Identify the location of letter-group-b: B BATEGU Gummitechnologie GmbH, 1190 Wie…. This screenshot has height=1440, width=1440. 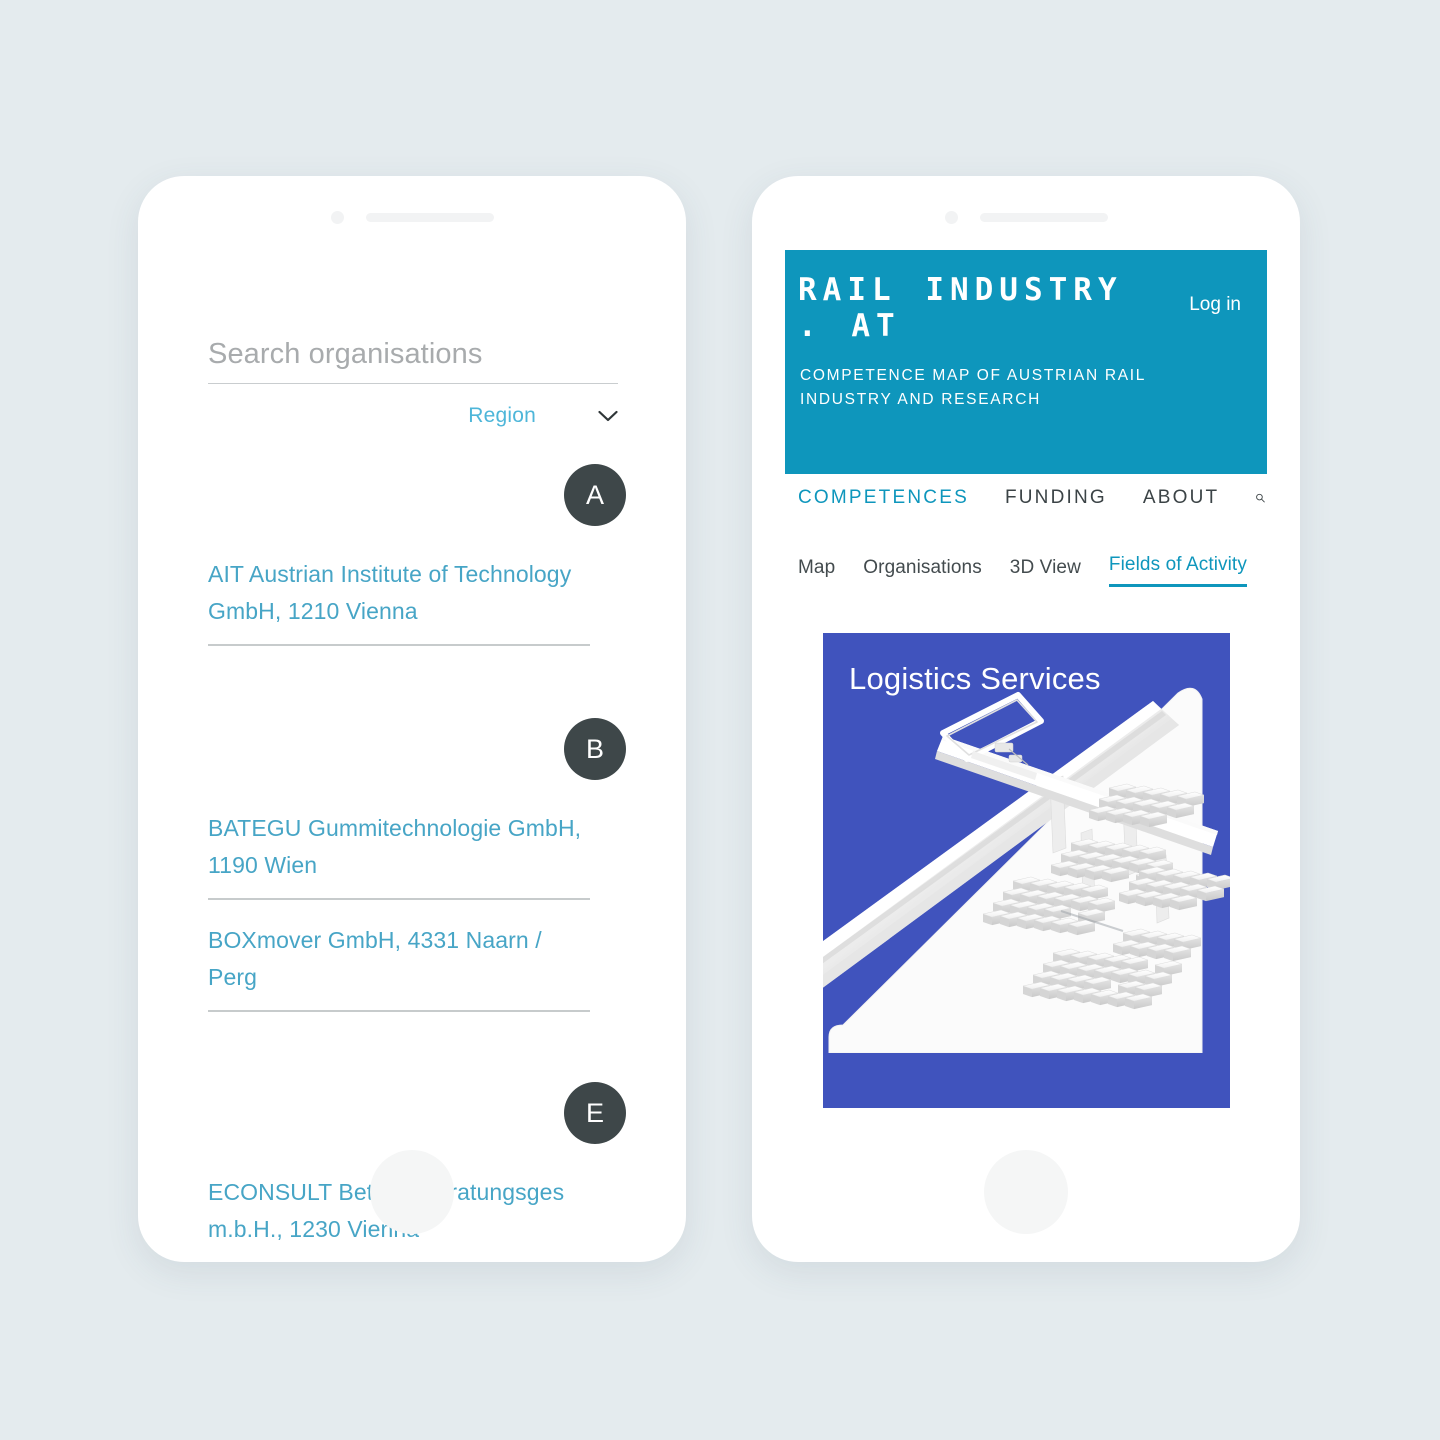
(418, 865).